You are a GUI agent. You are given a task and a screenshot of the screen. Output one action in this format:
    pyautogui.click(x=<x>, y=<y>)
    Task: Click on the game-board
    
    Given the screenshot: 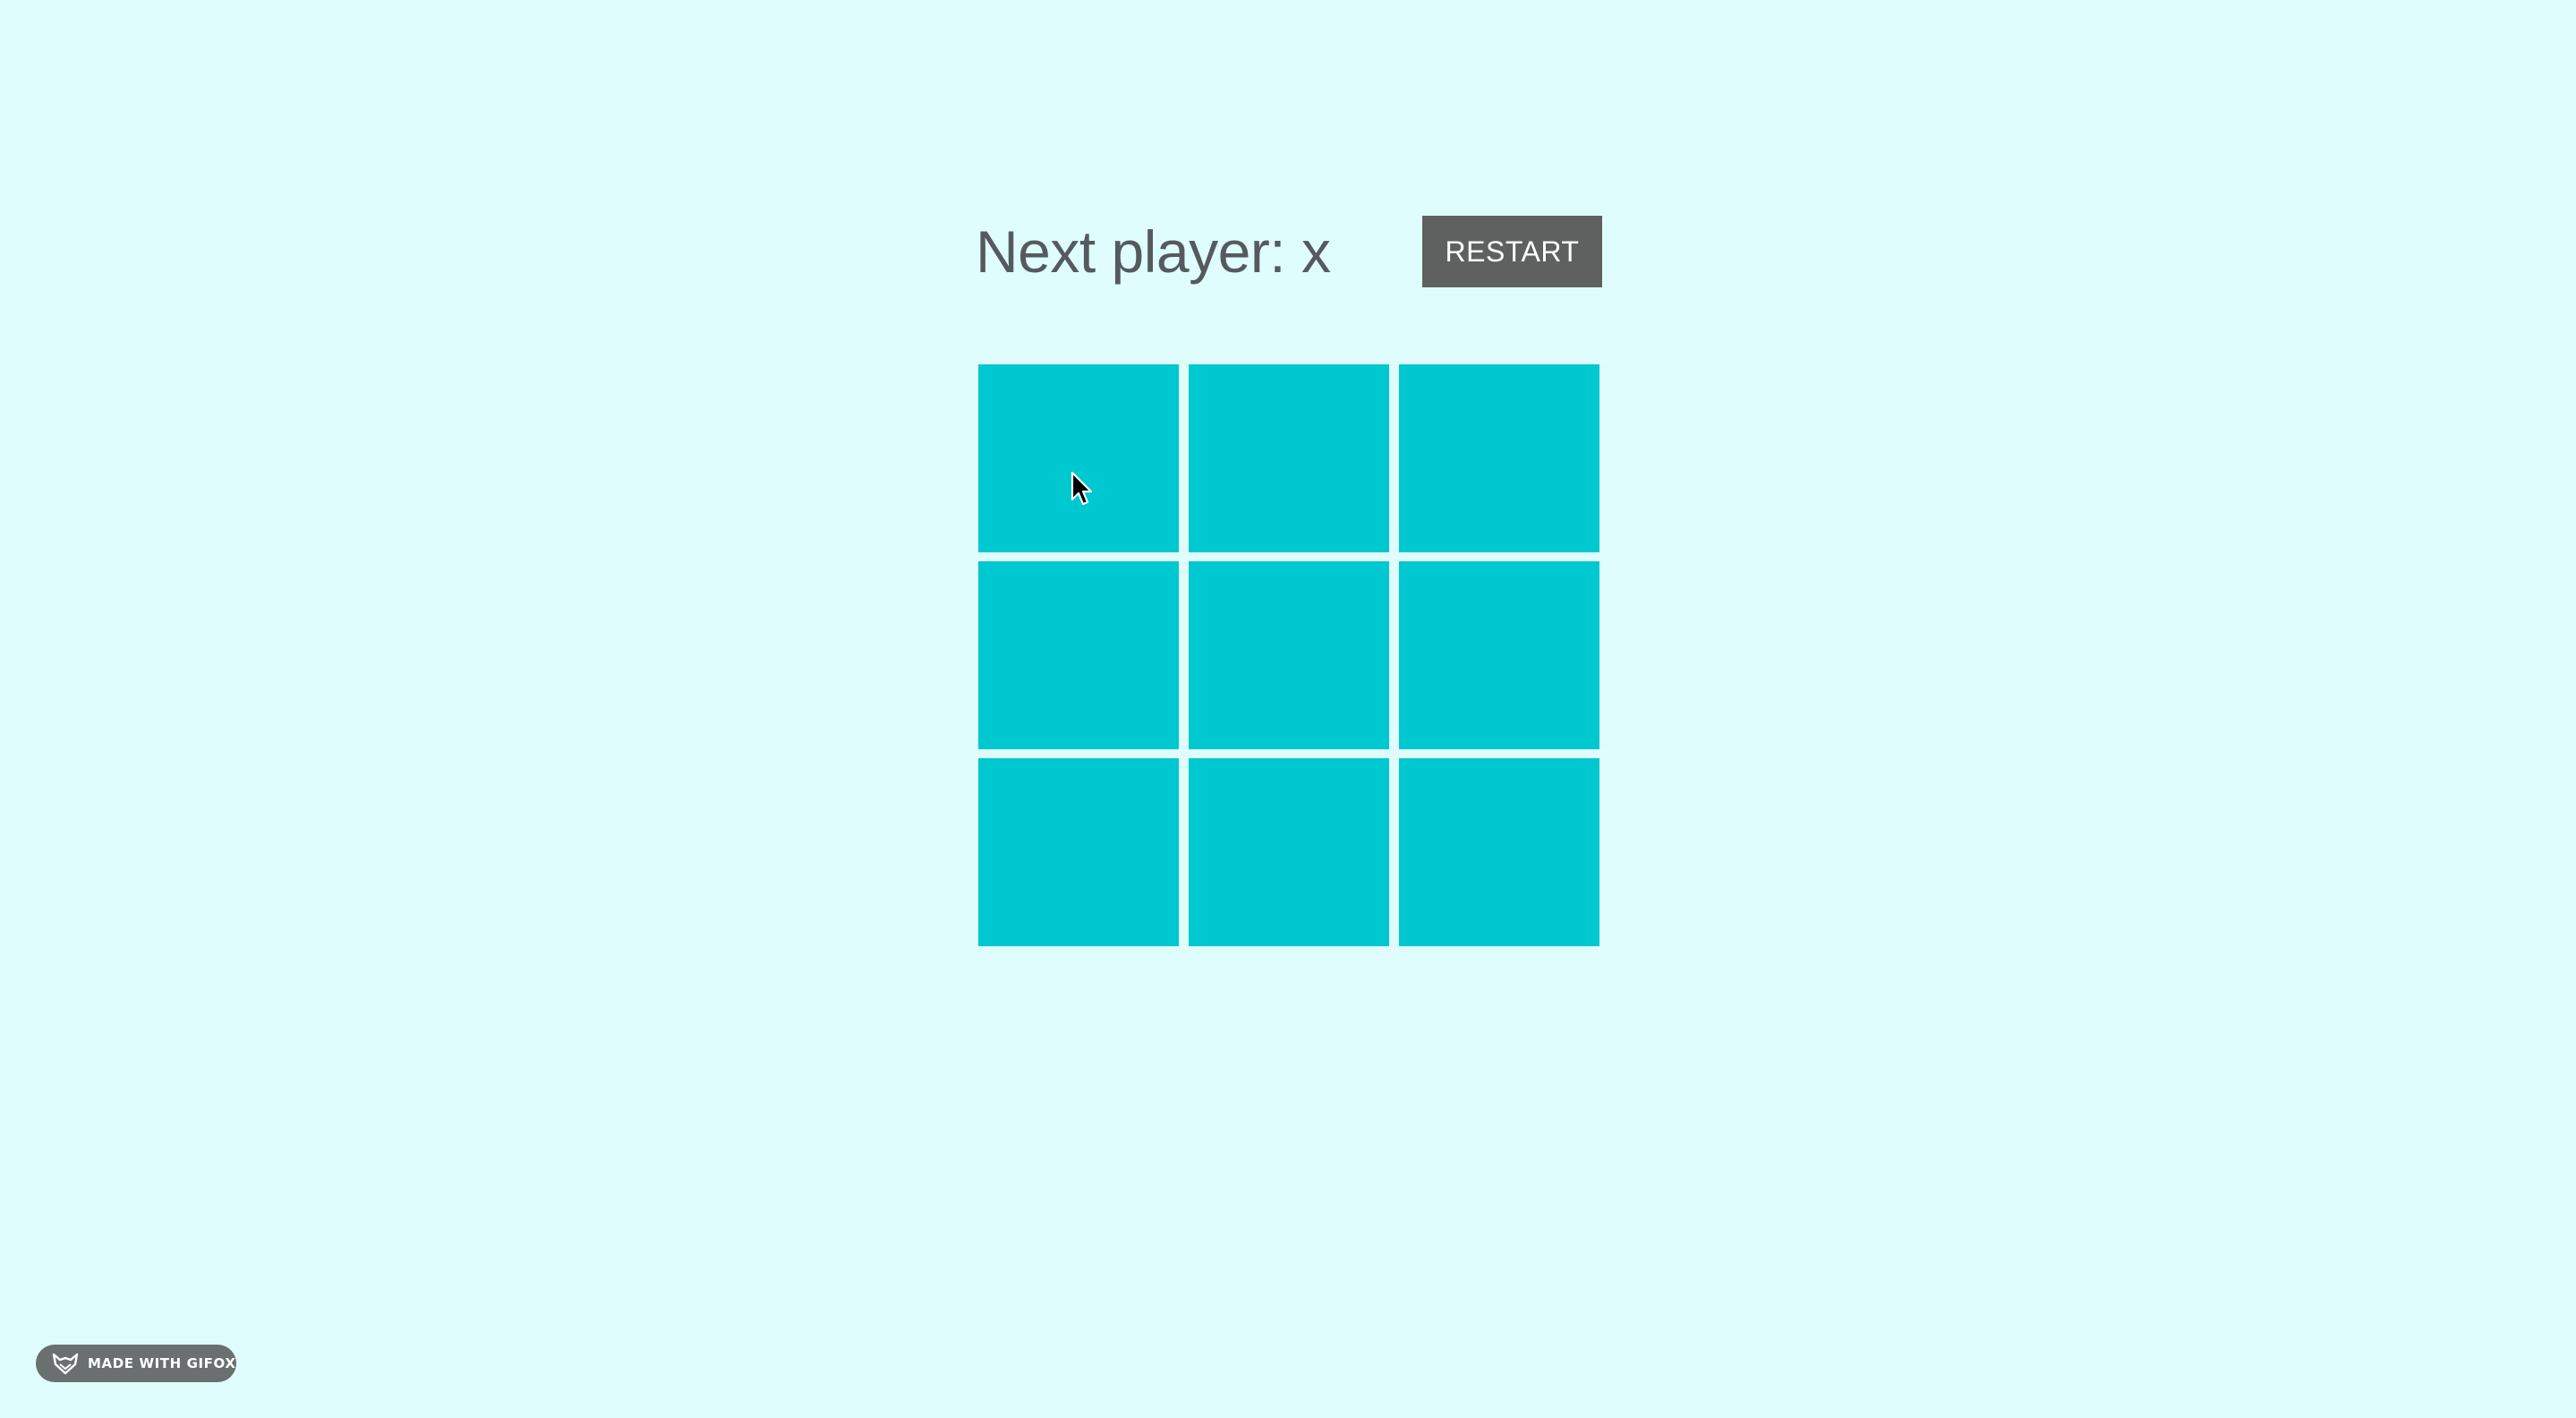 What is the action you would take?
    pyautogui.click(x=1288, y=655)
    